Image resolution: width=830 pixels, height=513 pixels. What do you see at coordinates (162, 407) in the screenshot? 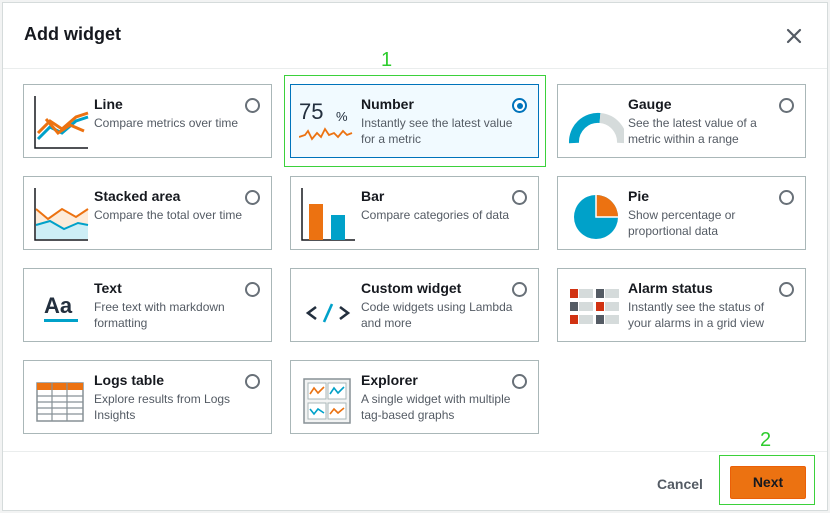
I see `widget-description: Explore results from Logs Insights` at bounding box center [162, 407].